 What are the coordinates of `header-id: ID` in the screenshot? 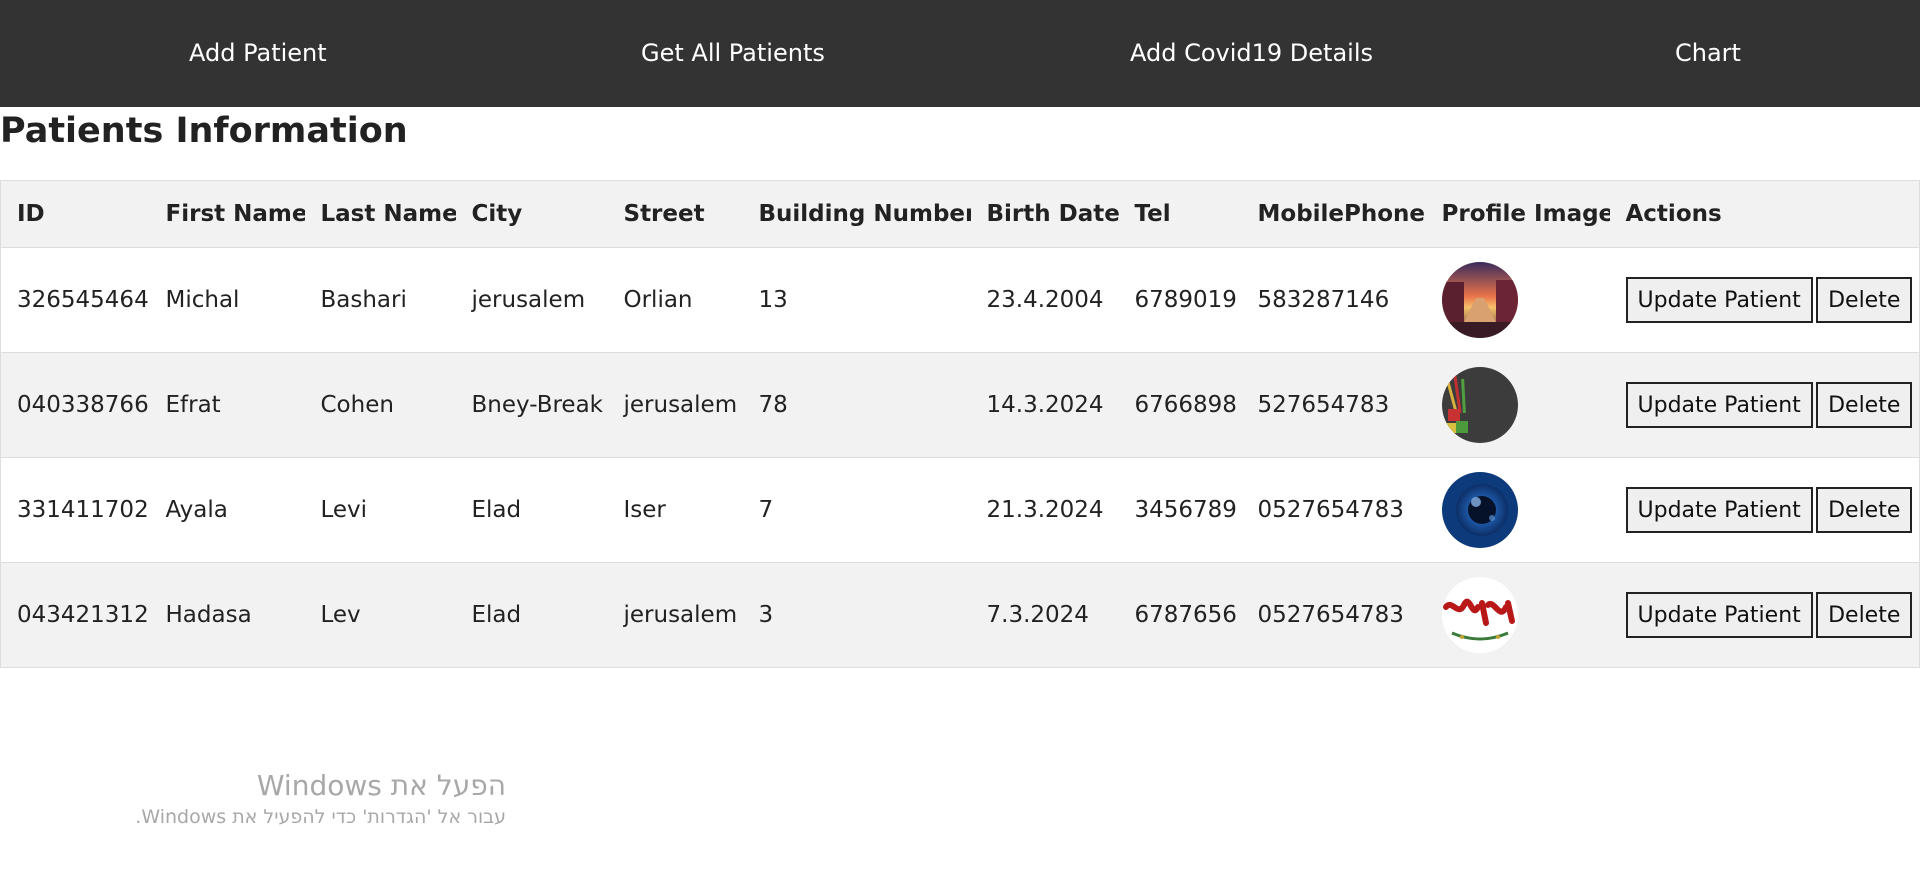 It's located at (75, 214).